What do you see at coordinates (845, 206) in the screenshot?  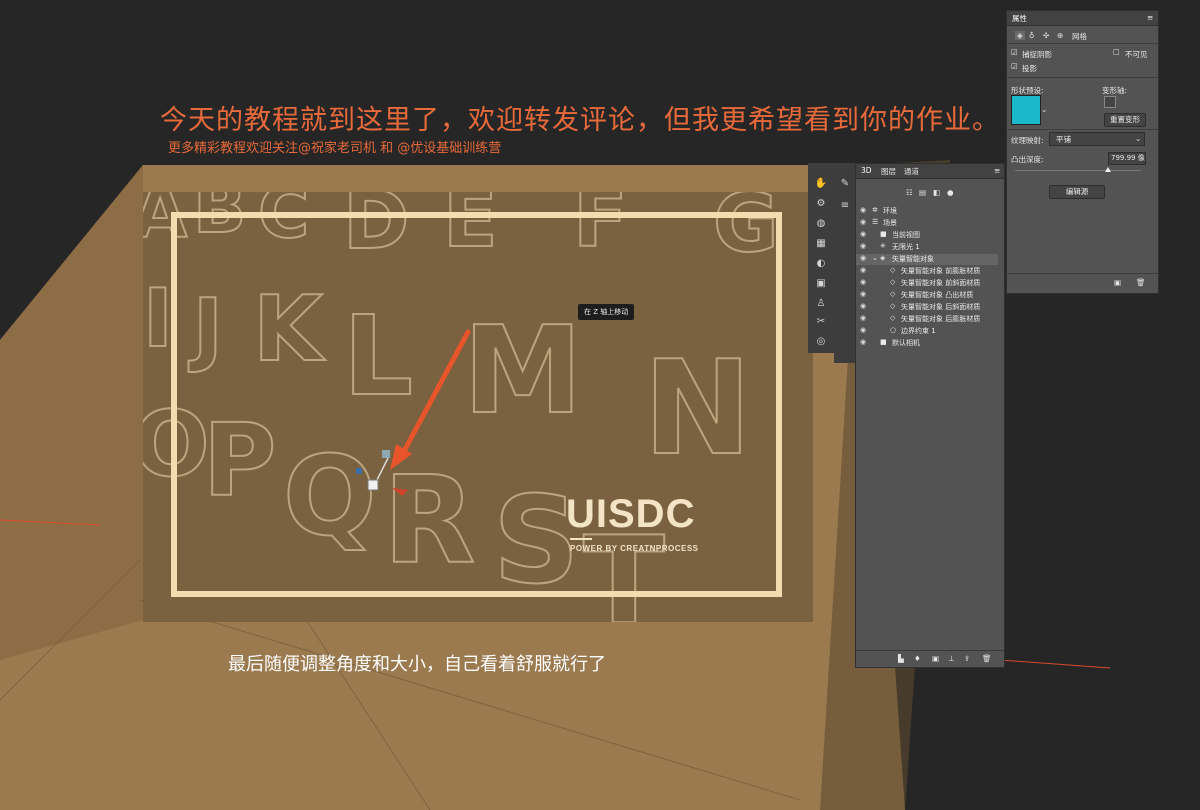 I see `sliders-icon: ≡` at bounding box center [845, 206].